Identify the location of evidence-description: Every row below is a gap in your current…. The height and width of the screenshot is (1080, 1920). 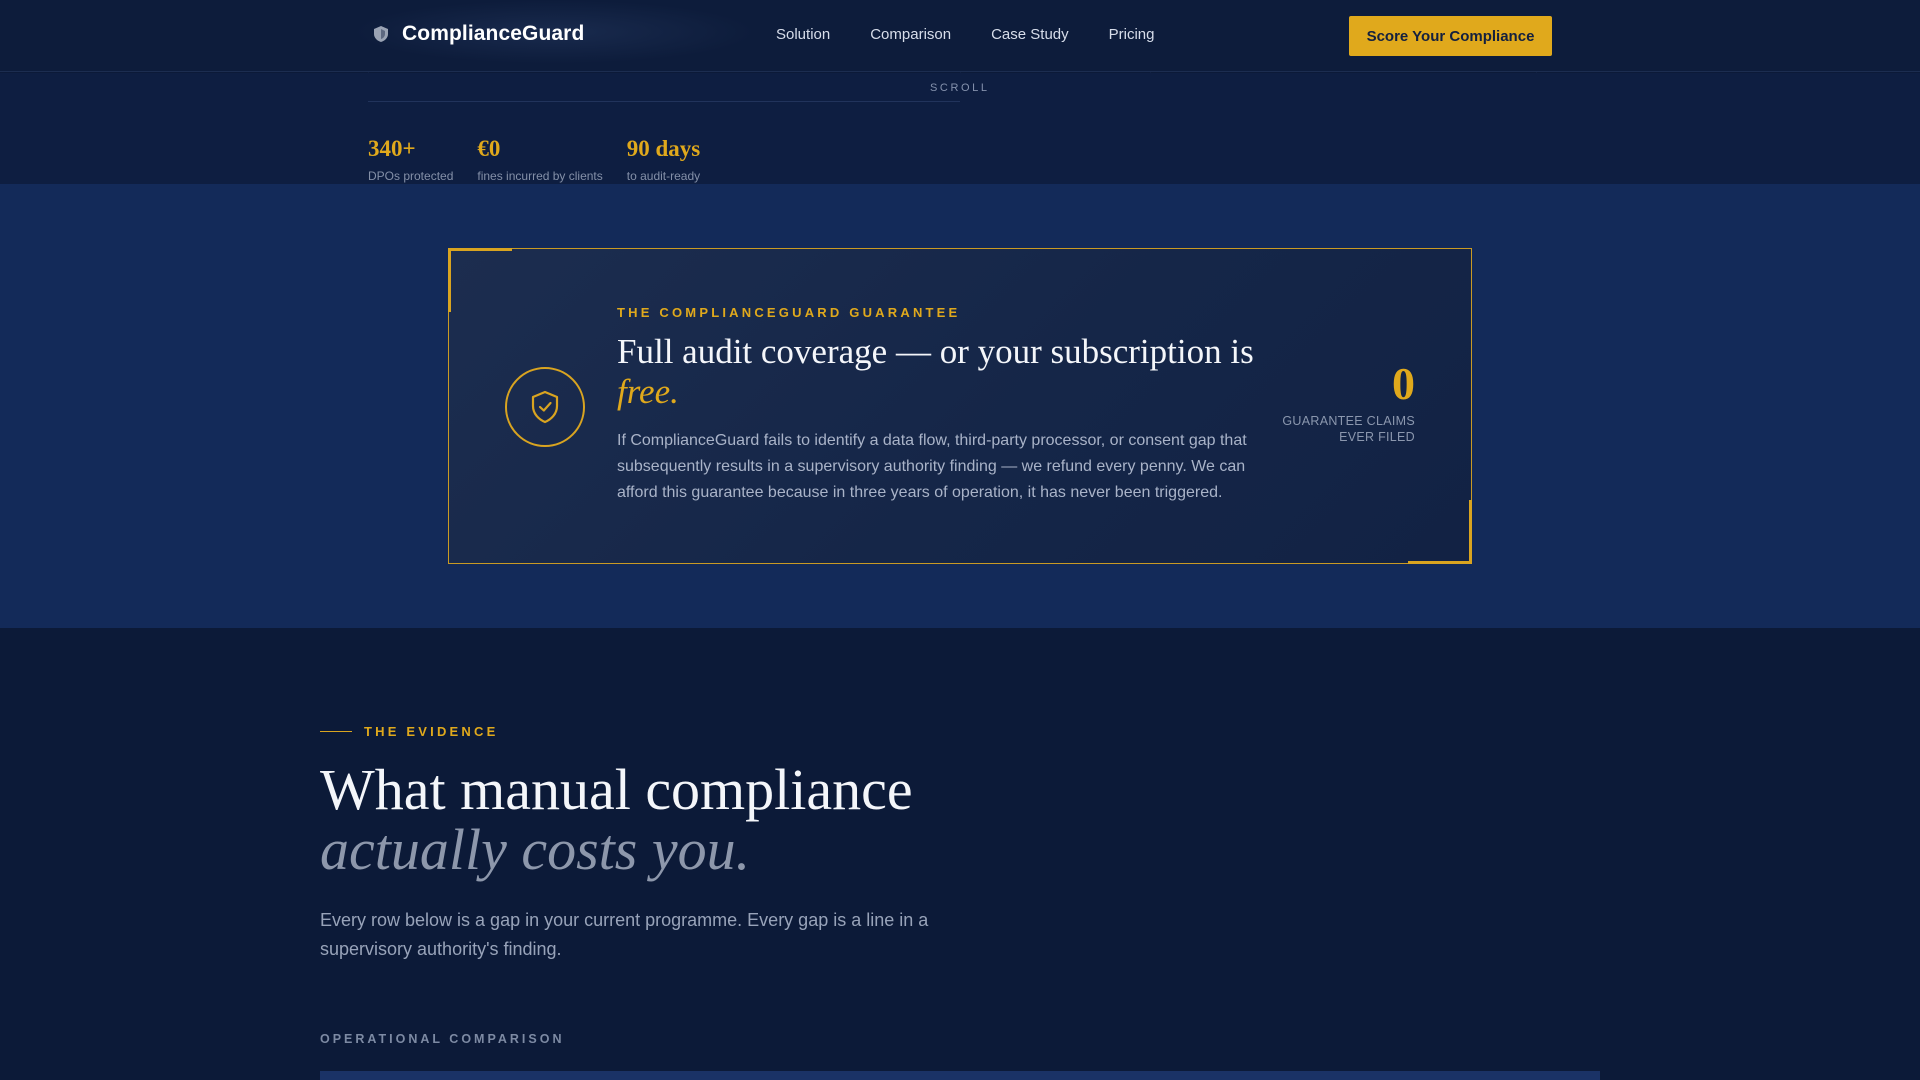
(624, 934).